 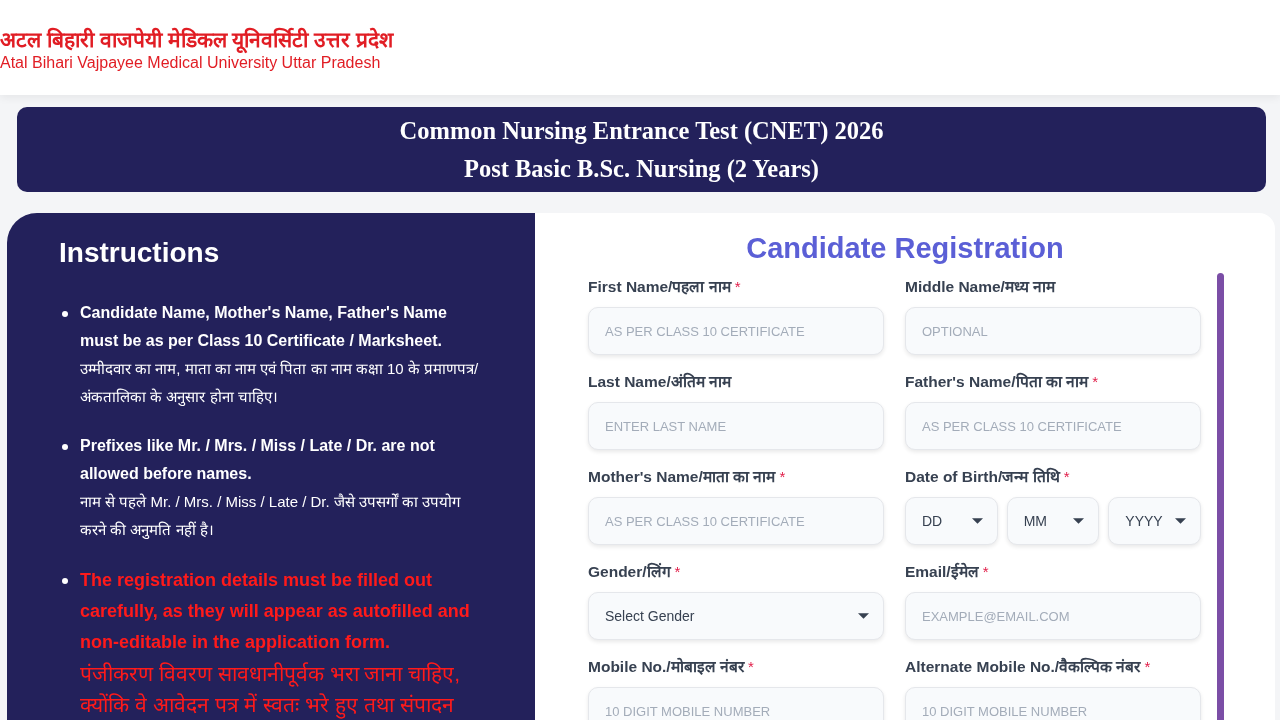 I want to click on field-label: Mother's Name/माता का नाम, so click(x=682, y=477).